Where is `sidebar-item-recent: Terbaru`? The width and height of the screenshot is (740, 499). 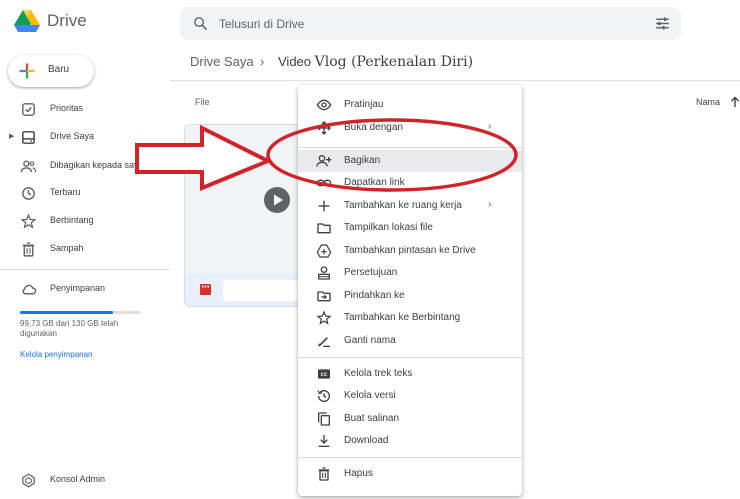 sidebar-item-recent: Terbaru is located at coordinates (84, 194).